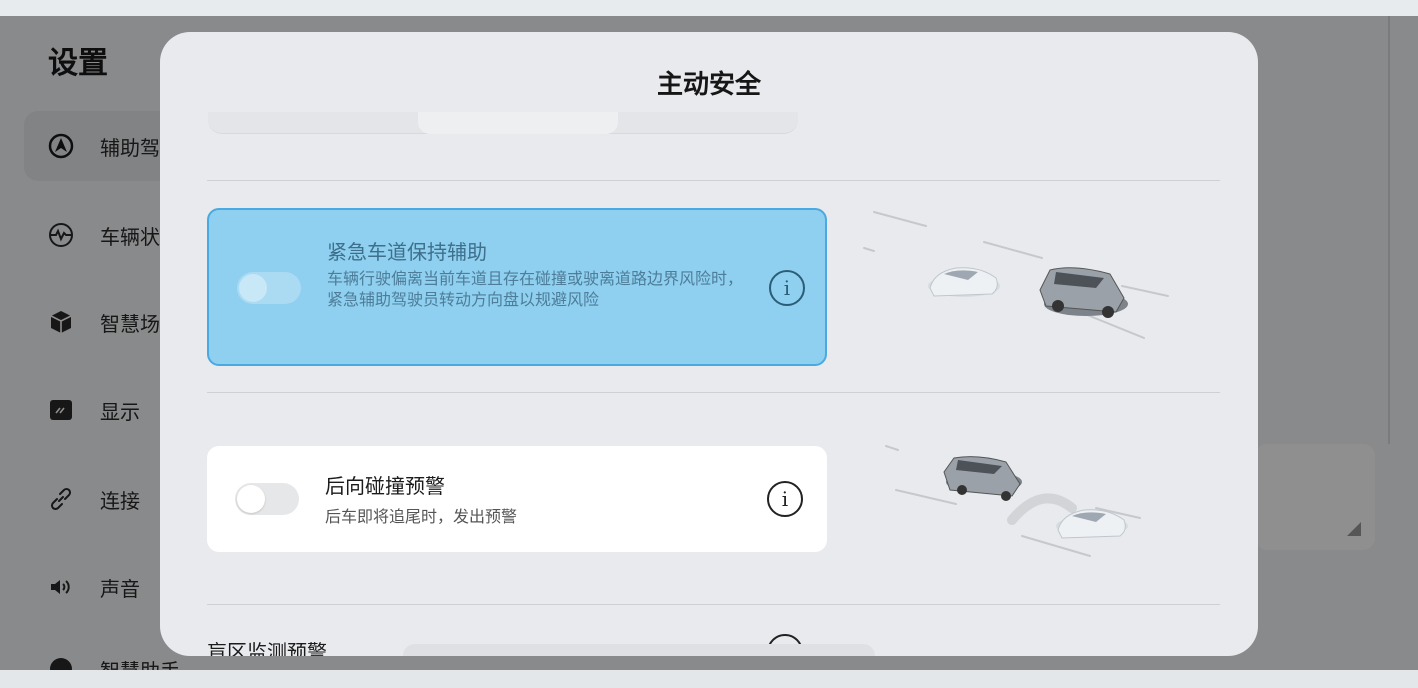 The width and height of the screenshot is (1418, 688). I want to click on segment-pill, so click(518, 123).